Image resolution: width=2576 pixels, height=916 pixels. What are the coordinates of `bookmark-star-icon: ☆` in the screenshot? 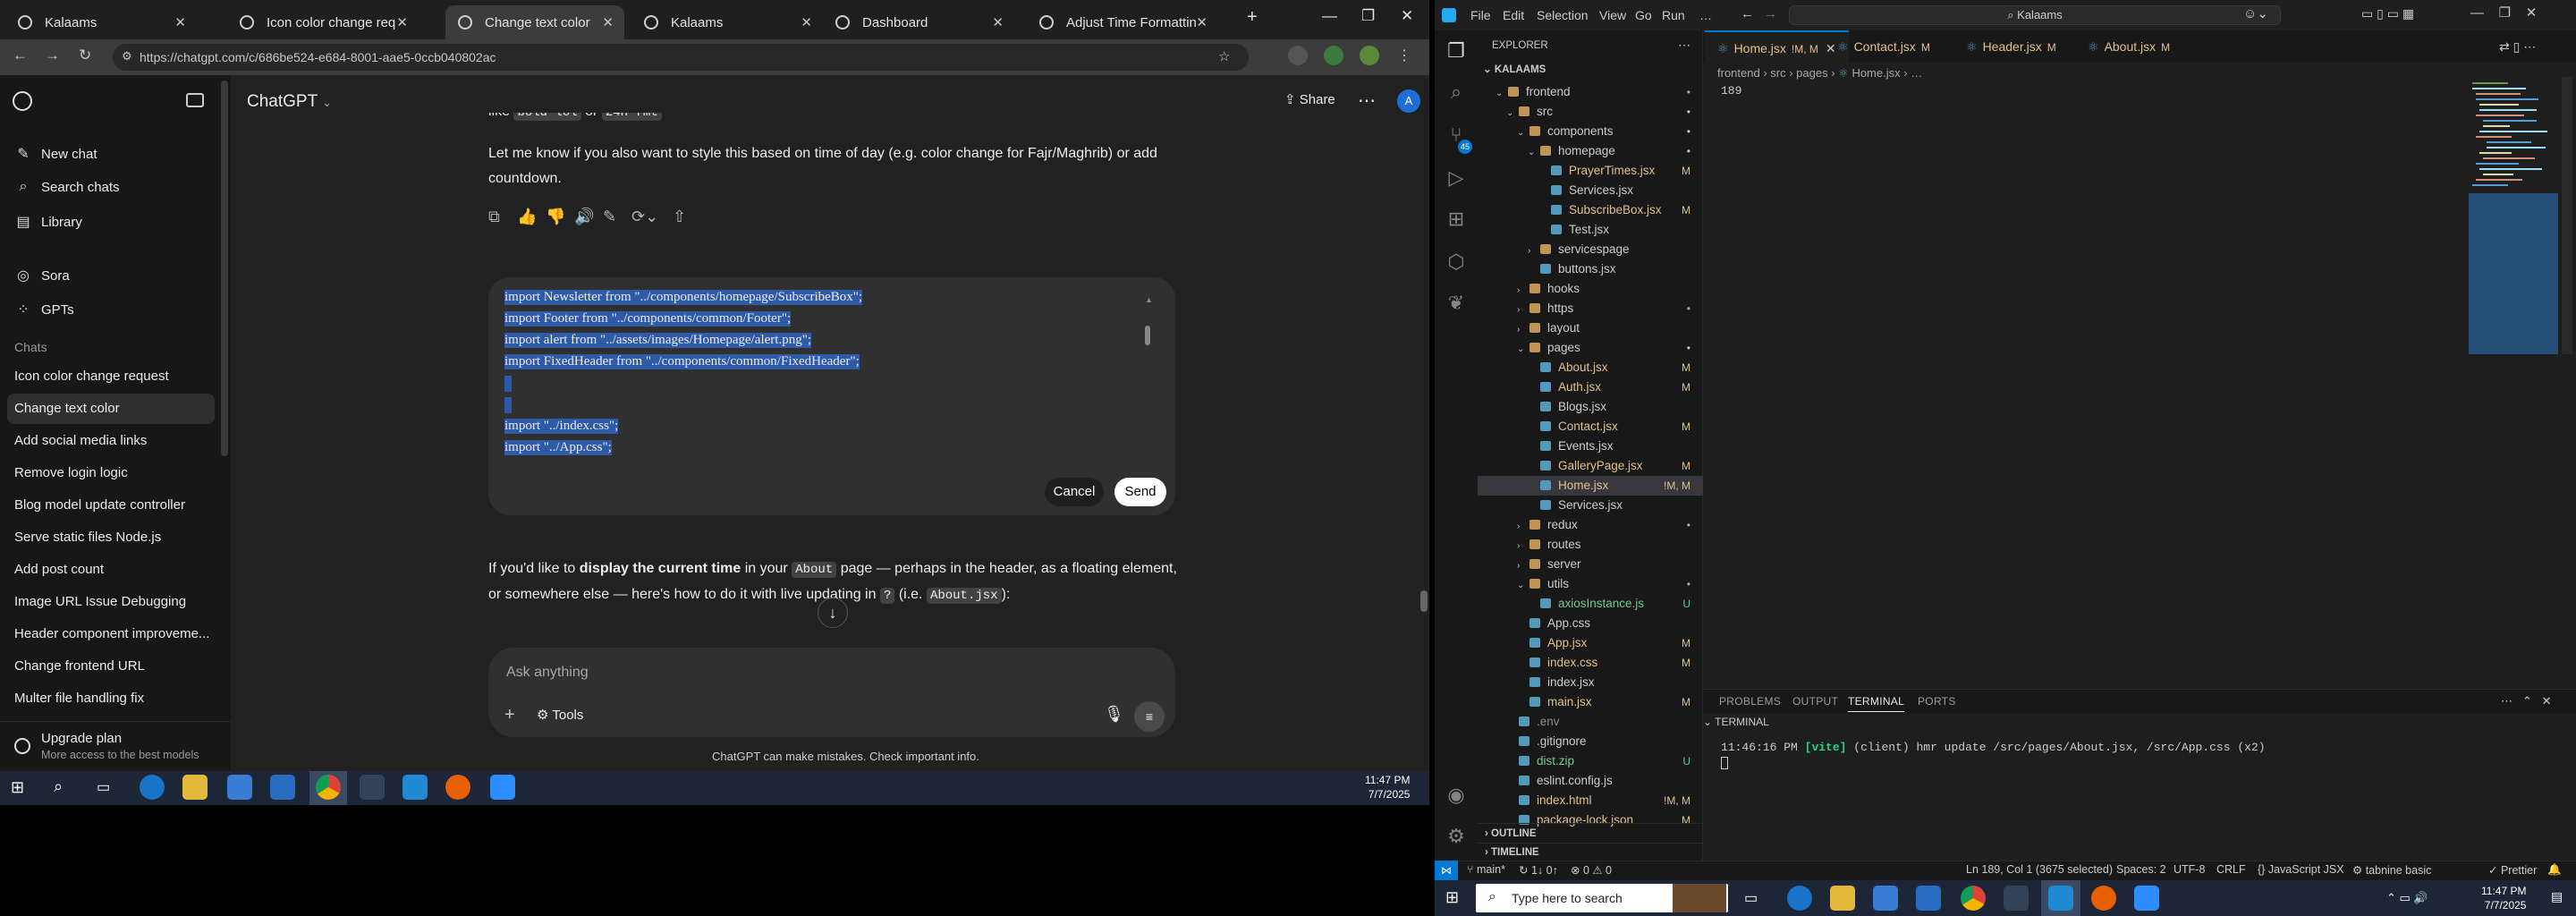 It's located at (1224, 56).